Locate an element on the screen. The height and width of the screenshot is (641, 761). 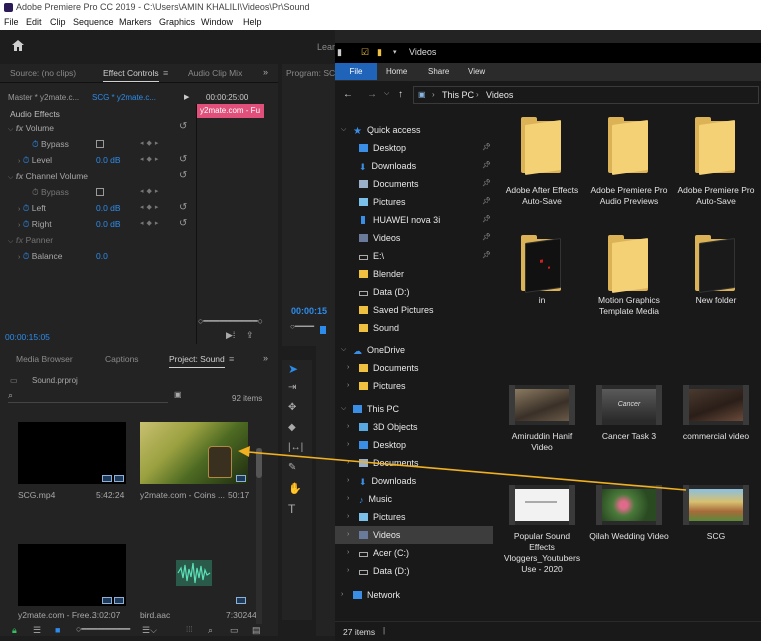
lock-icon: 🔒︎ is located at coordinates (14, 630).